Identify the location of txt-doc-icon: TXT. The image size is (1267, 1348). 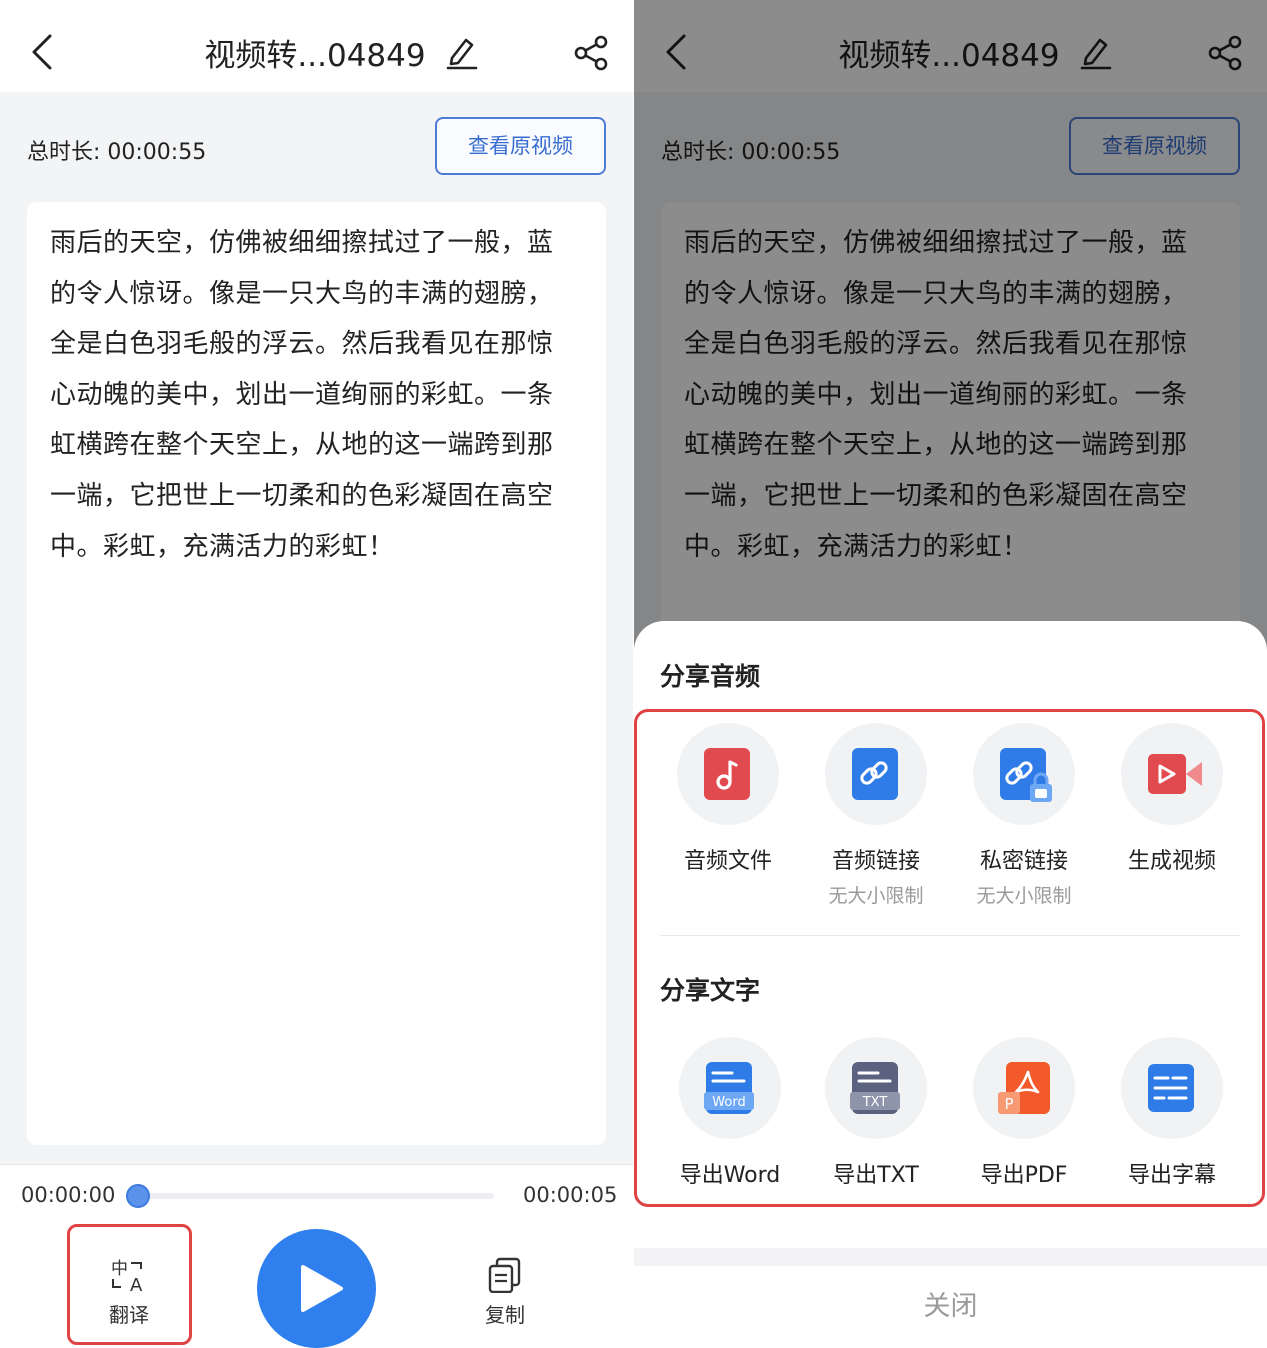
(875, 1088).